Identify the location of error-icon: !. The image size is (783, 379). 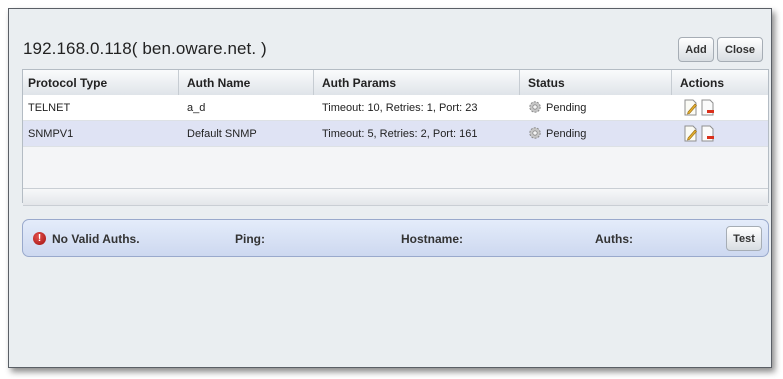
(39, 238).